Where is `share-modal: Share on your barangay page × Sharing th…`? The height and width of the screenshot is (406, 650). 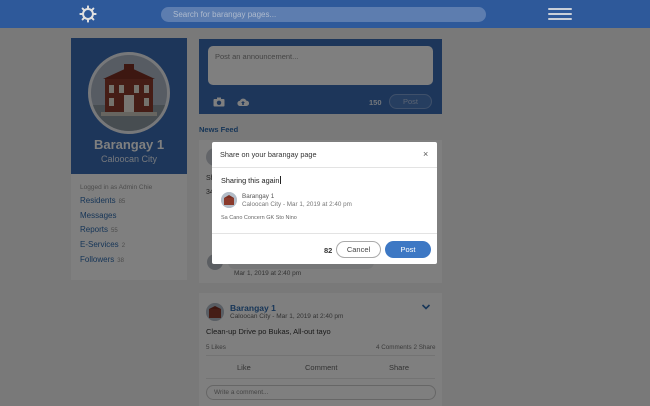
share-modal: Share on your barangay page × Sharing th… is located at coordinates (324, 203).